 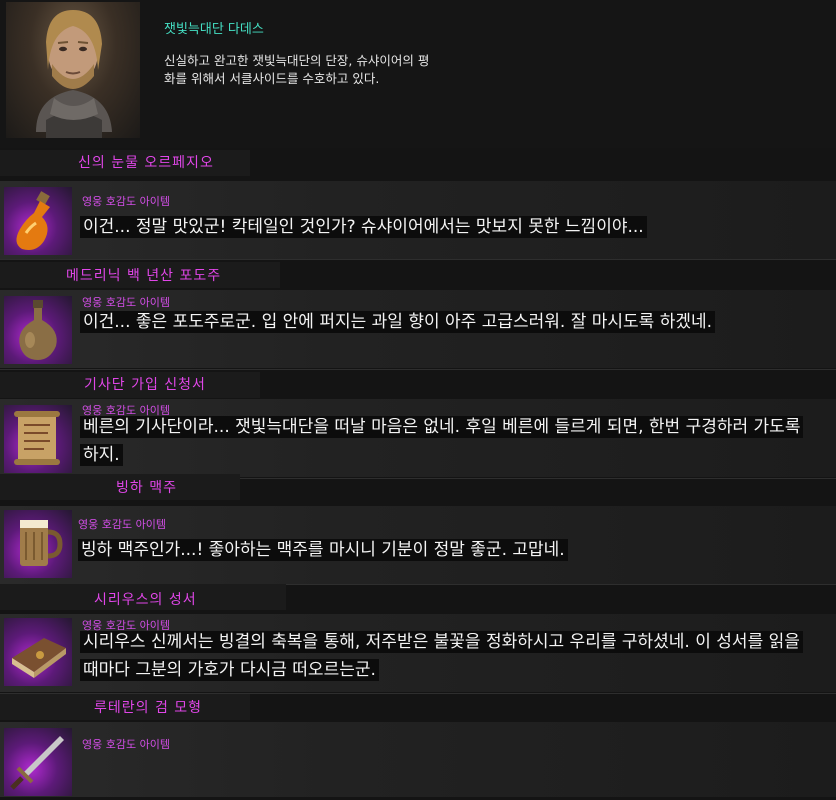 I want to click on holy-book-icon, so click(x=38, y=652).